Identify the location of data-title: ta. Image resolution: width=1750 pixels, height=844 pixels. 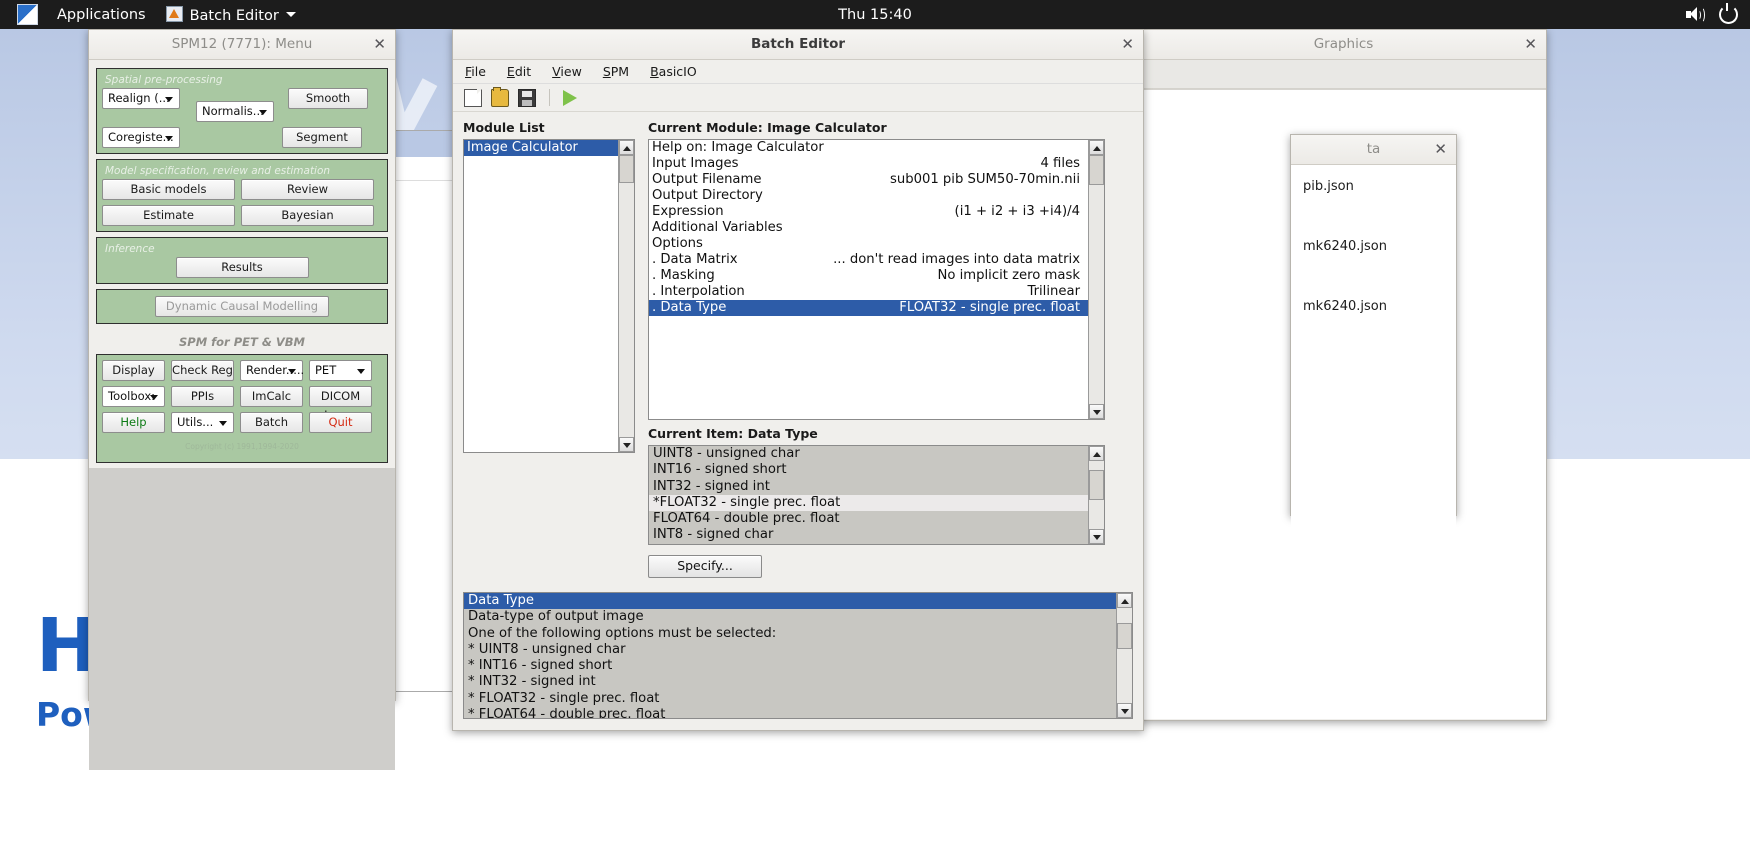
(1373, 149).